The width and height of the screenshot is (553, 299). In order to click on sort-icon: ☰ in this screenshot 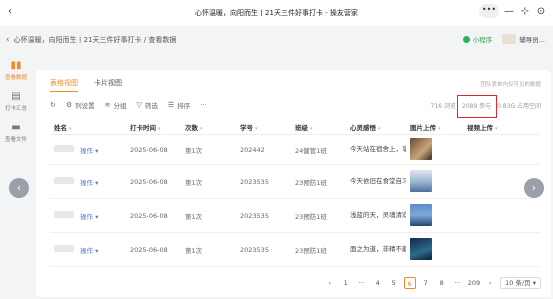, I will do `click(171, 105)`.